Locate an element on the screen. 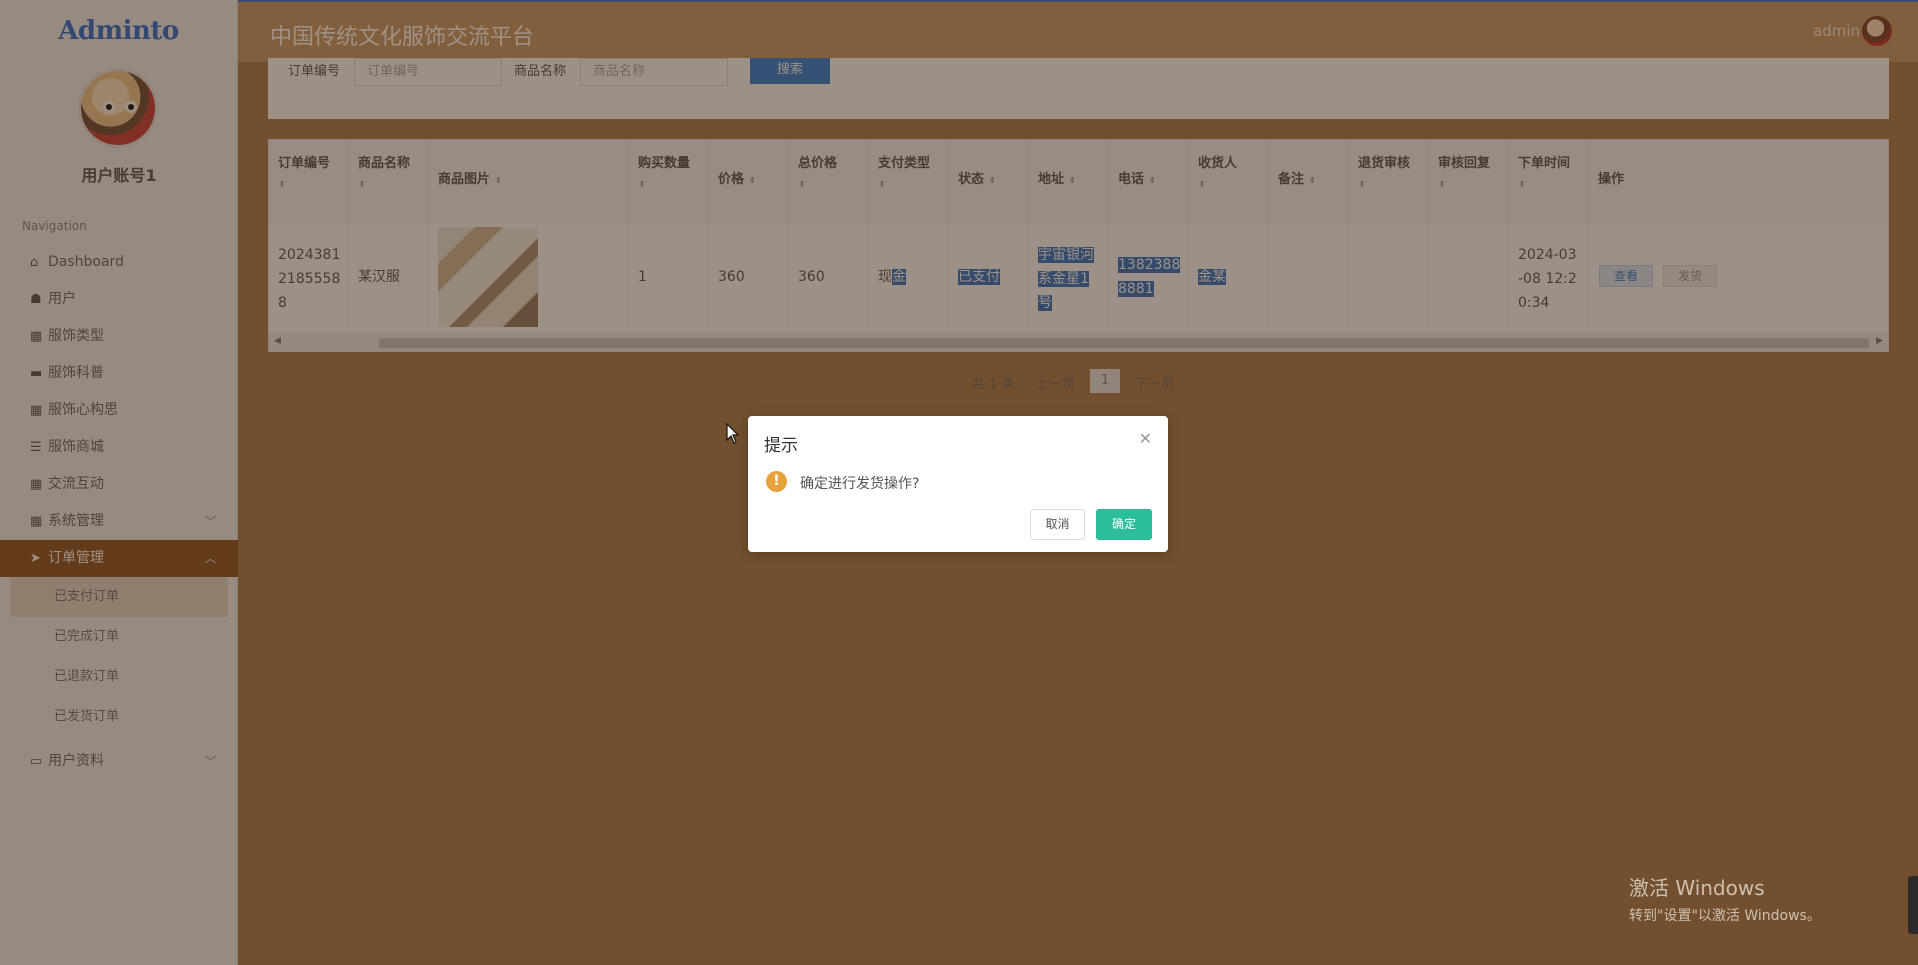 The image size is (1918, 965). cancel-button: 取消 is located at coordinates (1057, 524).